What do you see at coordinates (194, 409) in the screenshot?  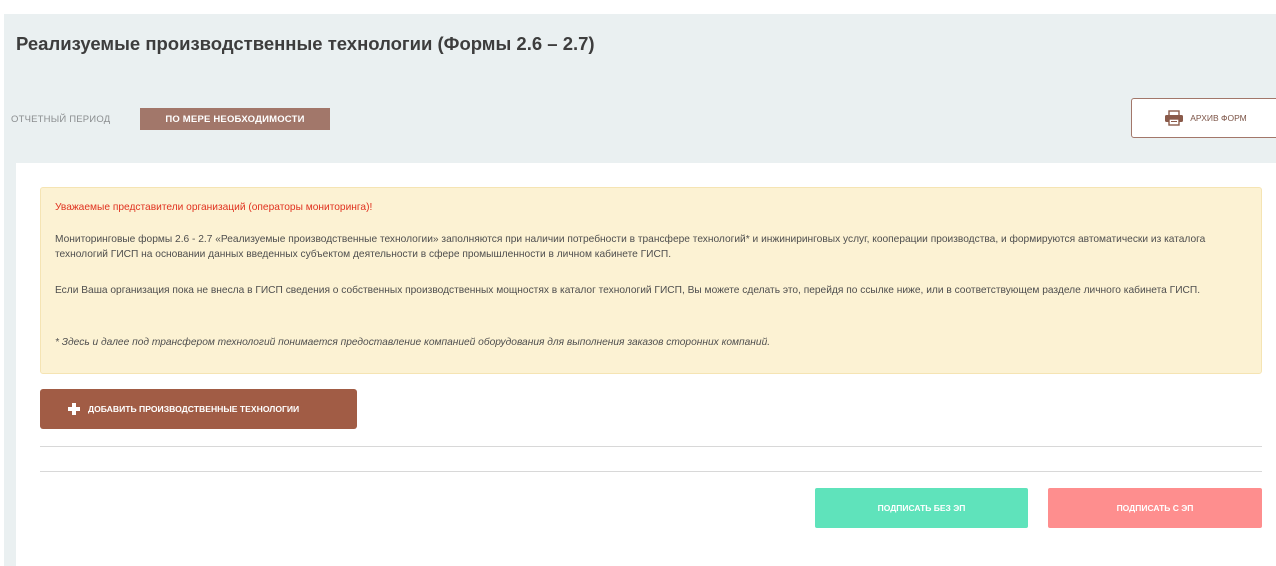 I see `add-button-label: ДОБАВИТЬ ПРОИЗВОДСТВЕННЫЕ ТЕХНОЛОГИИ` at bounding box center [194, 409].